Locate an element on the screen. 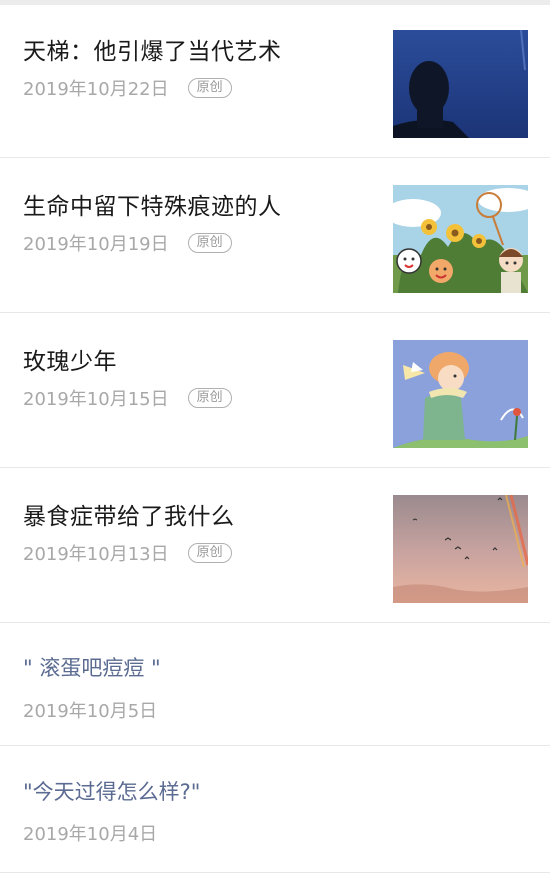 The width and height of the screenshot is (550, 885). article-meta: 2019年10月22日 原创 is located at coordinates (127, 88).